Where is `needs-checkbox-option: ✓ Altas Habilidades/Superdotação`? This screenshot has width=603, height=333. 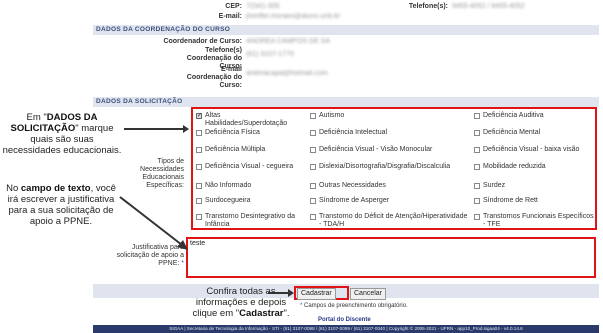 needs-checkbox-option: ✓ Altas Habilidades/Superdotação is located at coordinates (250, 119).